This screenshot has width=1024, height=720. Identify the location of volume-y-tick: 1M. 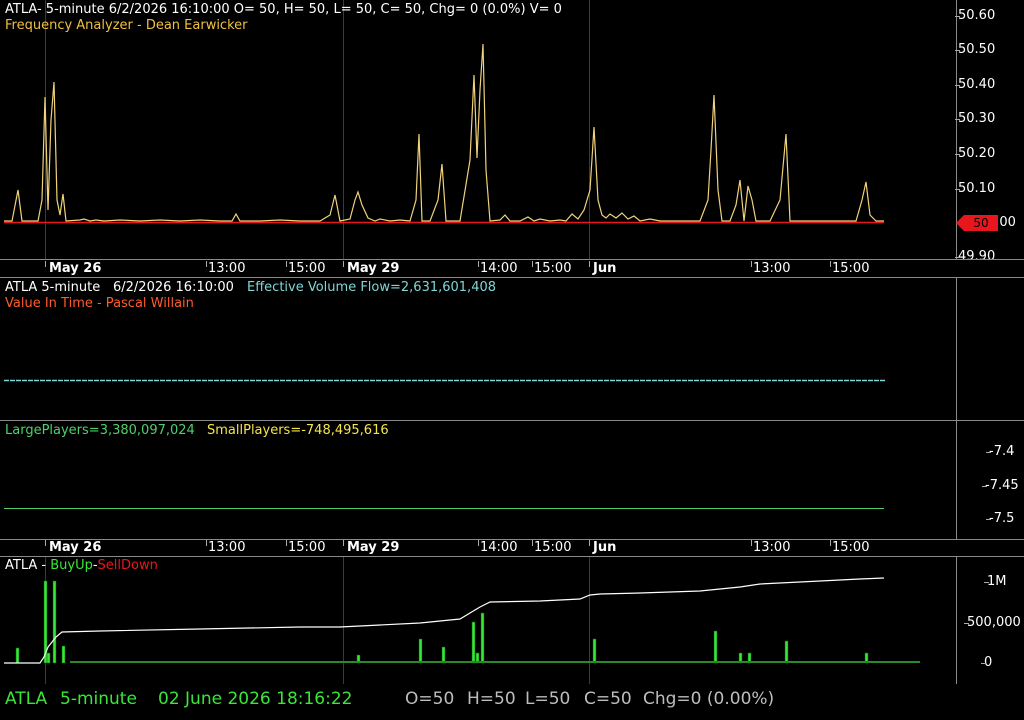
(997, 581).